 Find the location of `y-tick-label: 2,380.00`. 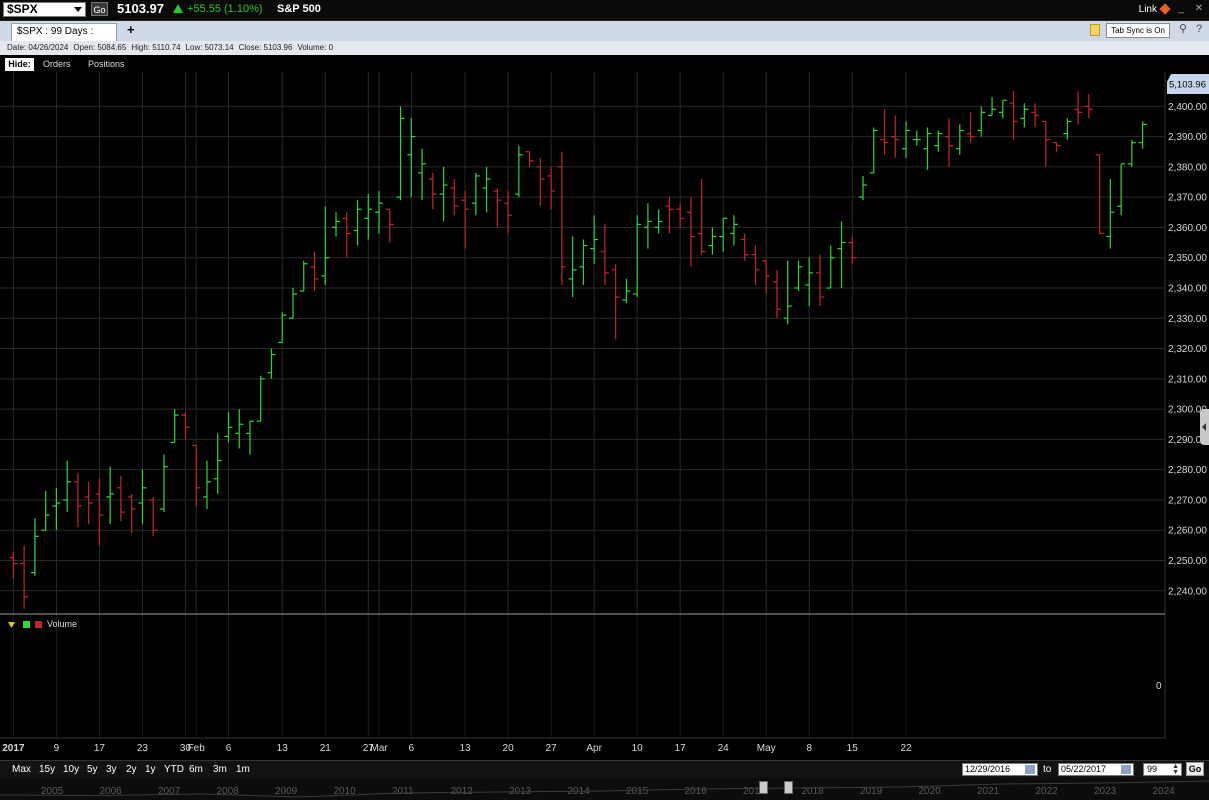

y-tick-label: 2,380.00 is located at coordinates (1187, 167).